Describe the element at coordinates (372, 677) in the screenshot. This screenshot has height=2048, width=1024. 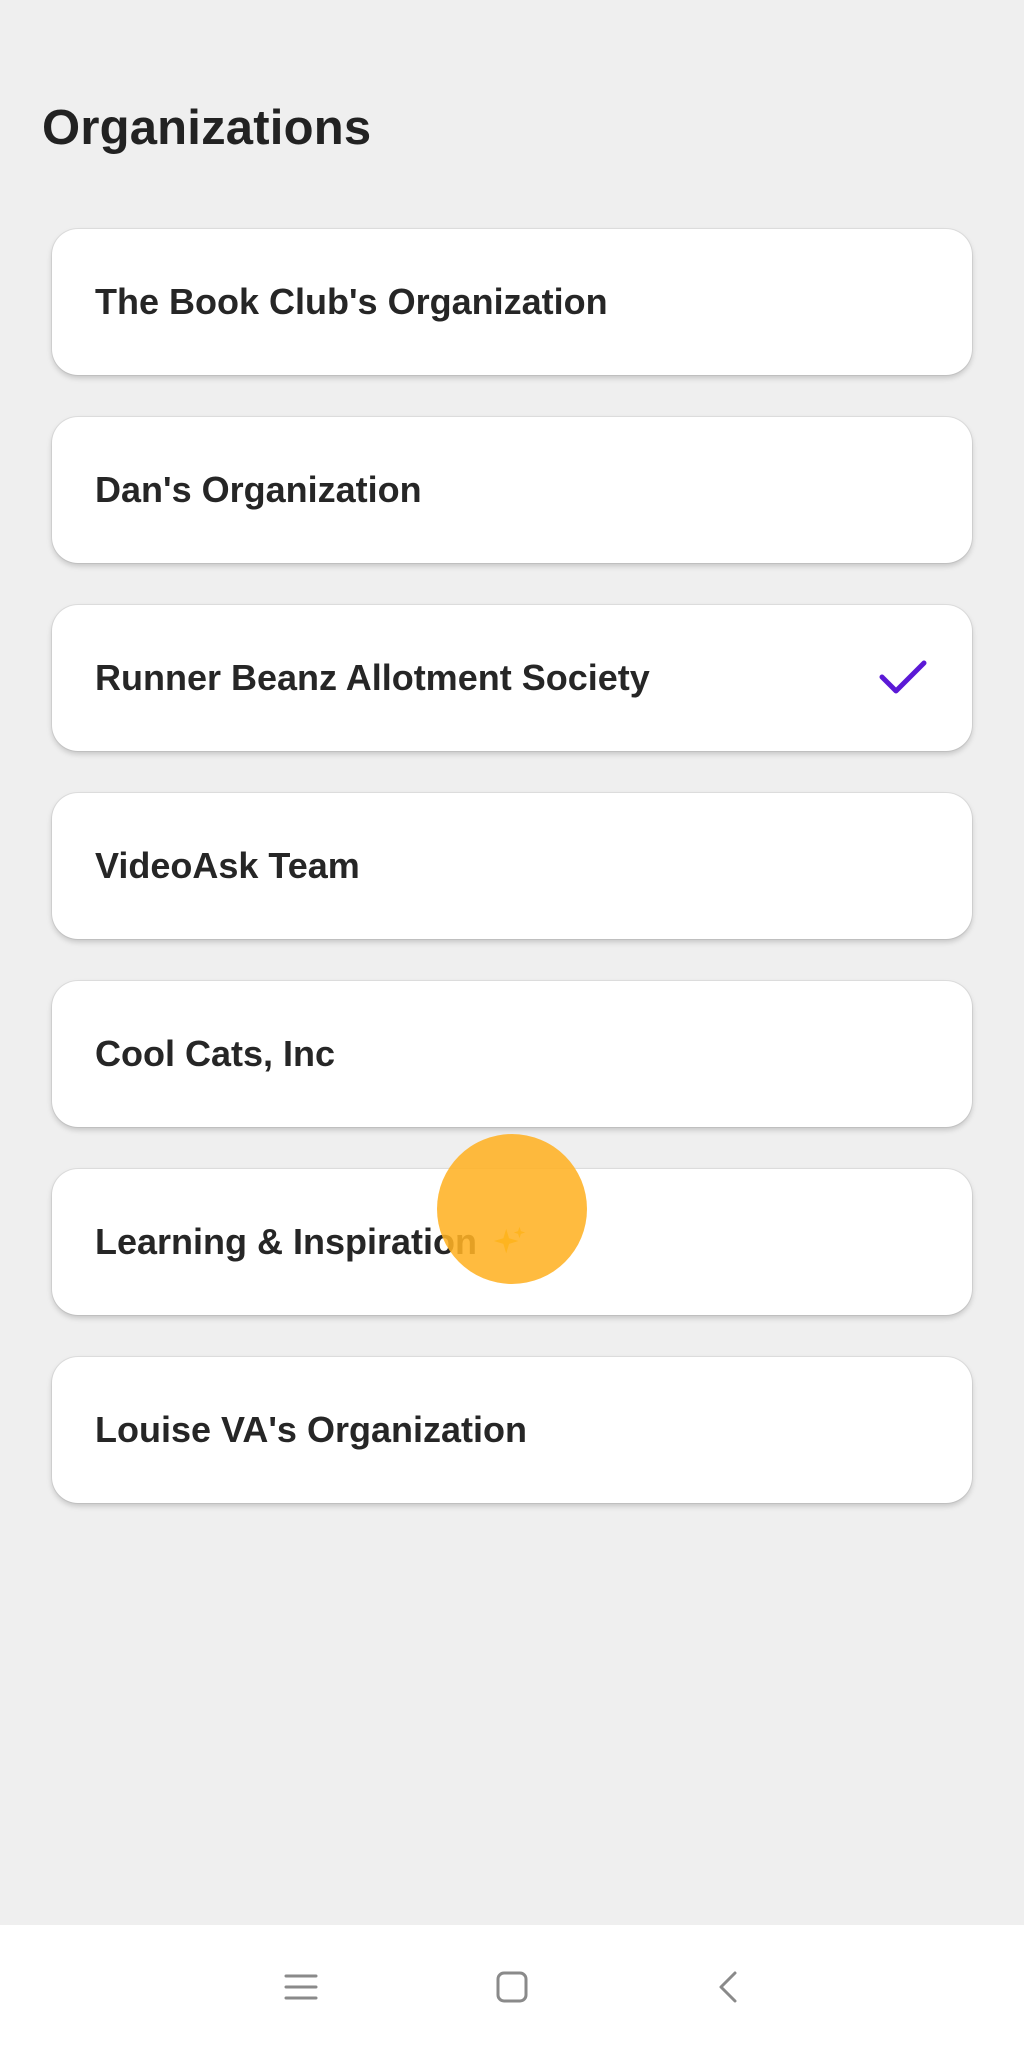
I see `organization-name: Runner Beanz Allotment Society` at that location.